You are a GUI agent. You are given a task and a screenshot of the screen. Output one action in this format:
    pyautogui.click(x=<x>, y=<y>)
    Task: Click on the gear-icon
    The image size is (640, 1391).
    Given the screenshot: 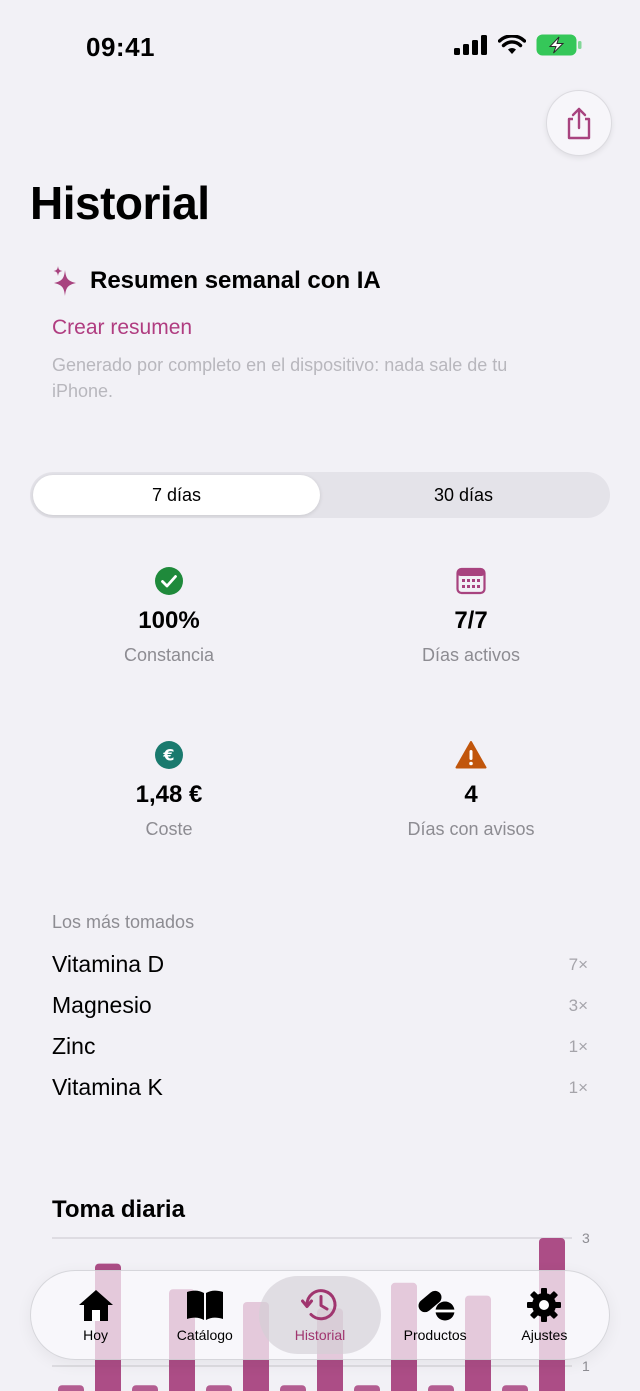 What is the action you would take?
    pyautogui.click(x=544, y=1305)
    